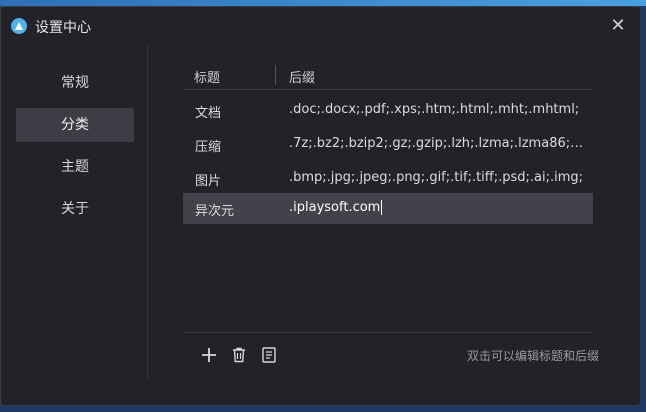 The height and width of the screenshot is (412, 646). Describe the element at coordinates (19, 26) in the screenshot. I see `app-logo-icon` at that location.